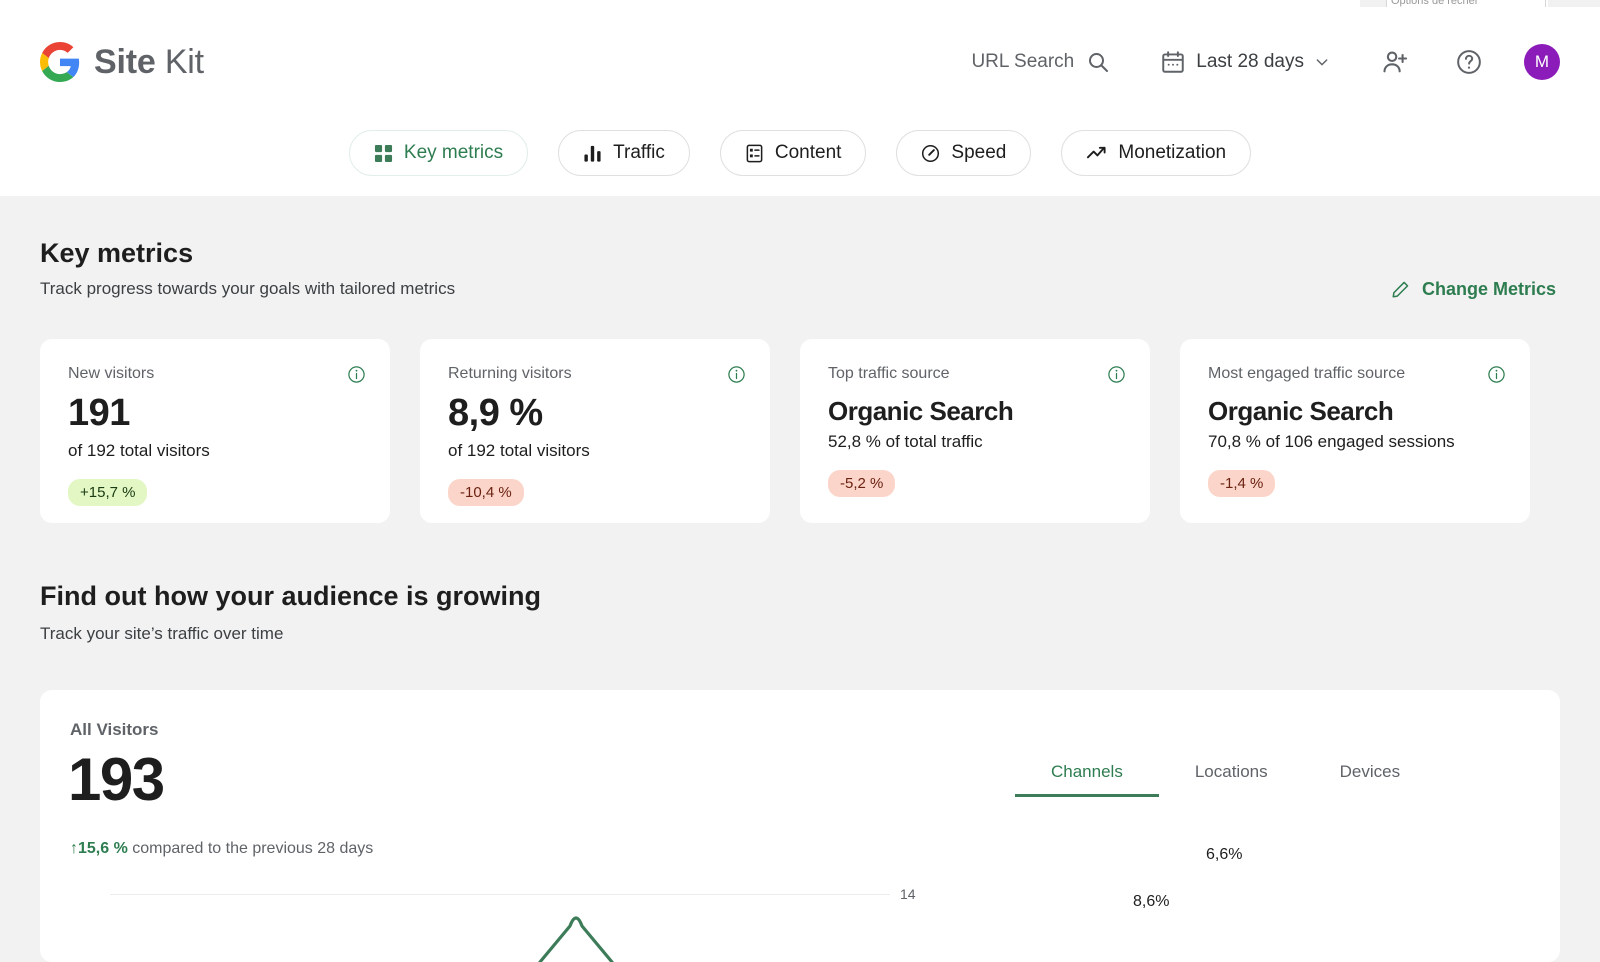 The width and height of the screenshot is (1600, 962). What do you see at coordinates (383, 153) in the screenshot?
I see `grid-icon` at bounding box center [383, 153].